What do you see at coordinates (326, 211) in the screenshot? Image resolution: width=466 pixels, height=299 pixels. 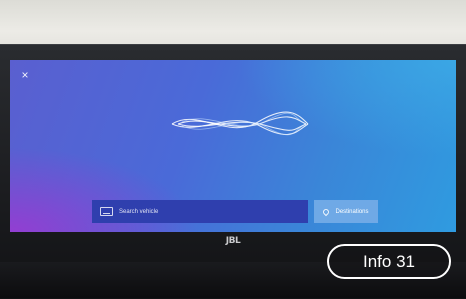 I see `location-pin-icon` at bounding box center [326, 211].